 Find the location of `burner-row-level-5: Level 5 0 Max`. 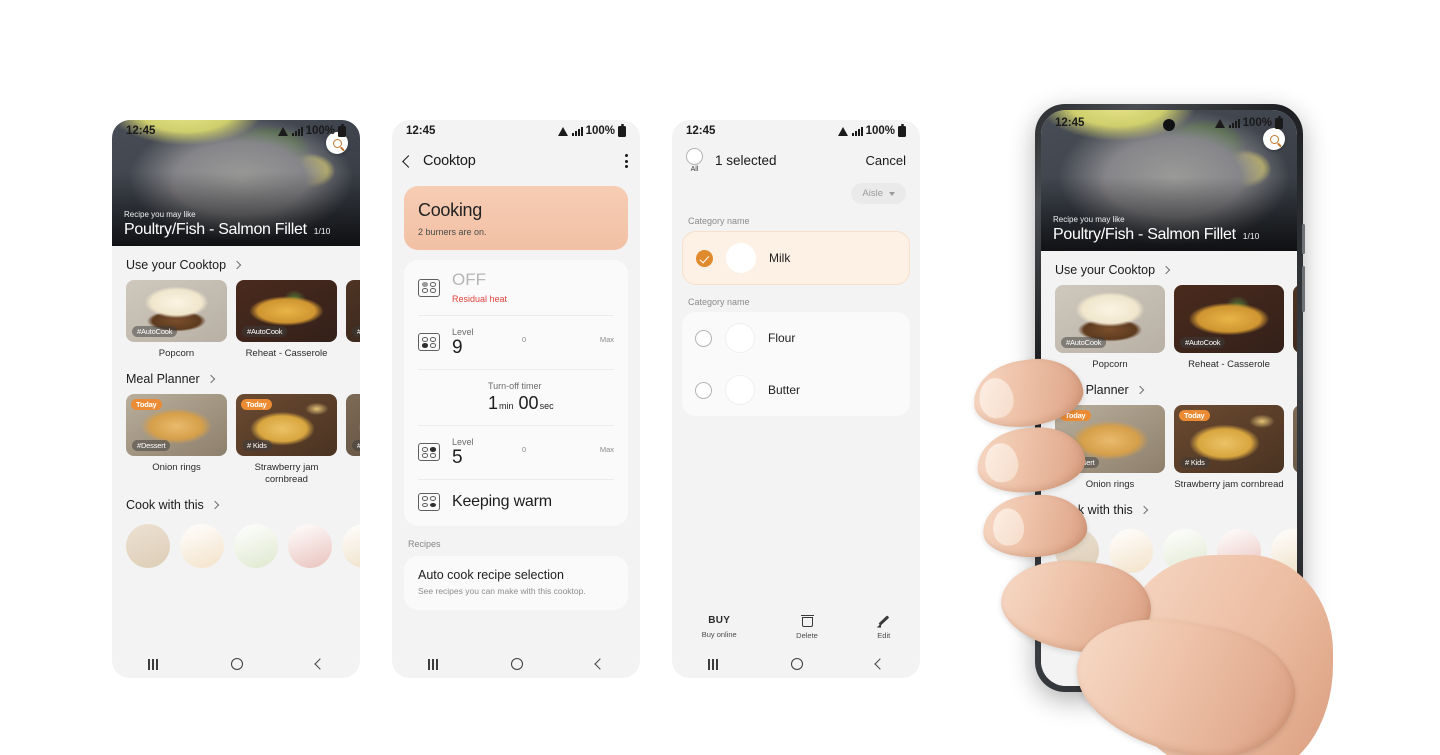

burner-row-level-5: Level 5 0 Max is located at coordinates (516, 451).